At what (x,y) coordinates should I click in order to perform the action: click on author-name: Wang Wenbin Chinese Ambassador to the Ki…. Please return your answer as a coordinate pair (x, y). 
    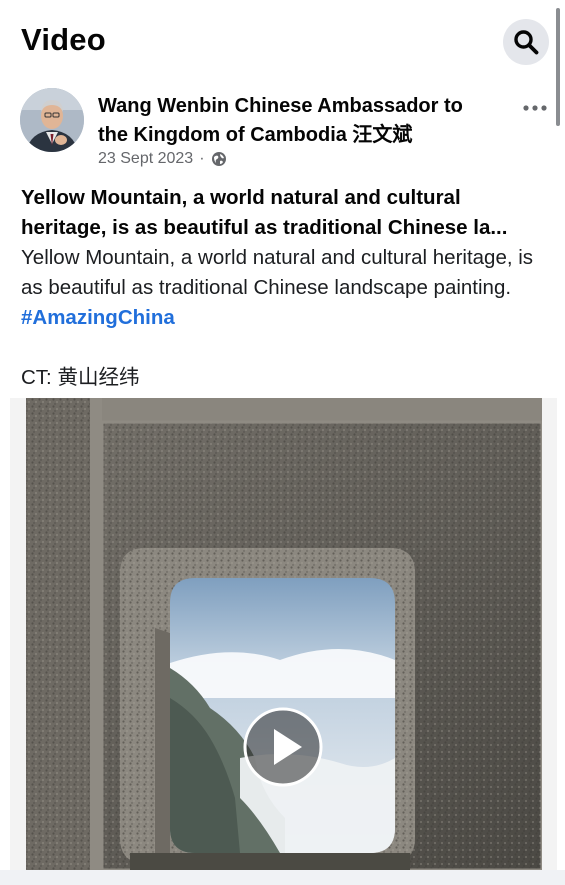
    Looking at the image, I should click on (298, 121).